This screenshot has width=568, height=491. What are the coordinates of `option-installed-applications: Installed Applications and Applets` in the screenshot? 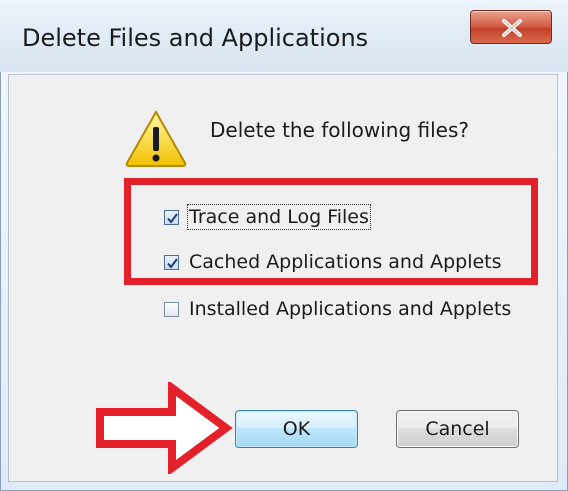 It's located at (337, 309).